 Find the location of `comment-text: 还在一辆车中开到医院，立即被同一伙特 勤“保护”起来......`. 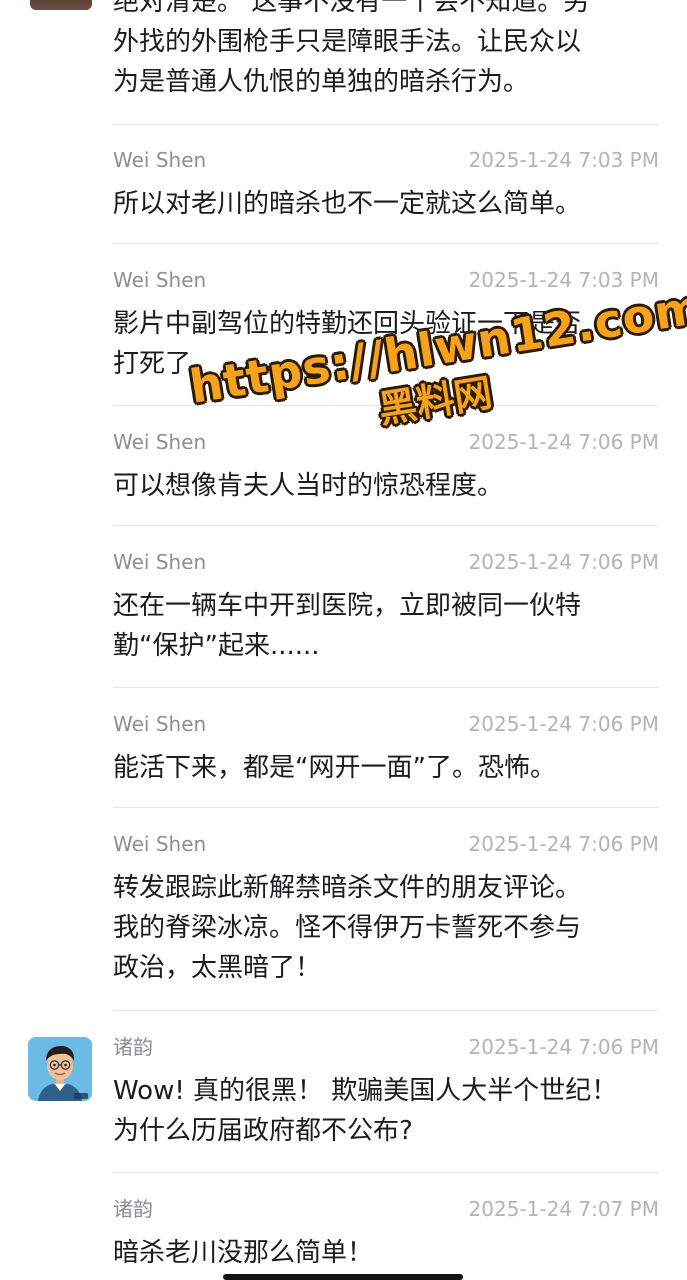

comment-text: 还在一辆车中开到医院，立即被同一伙特 勤“保护”起来...... is located at coordinates (347, 626).